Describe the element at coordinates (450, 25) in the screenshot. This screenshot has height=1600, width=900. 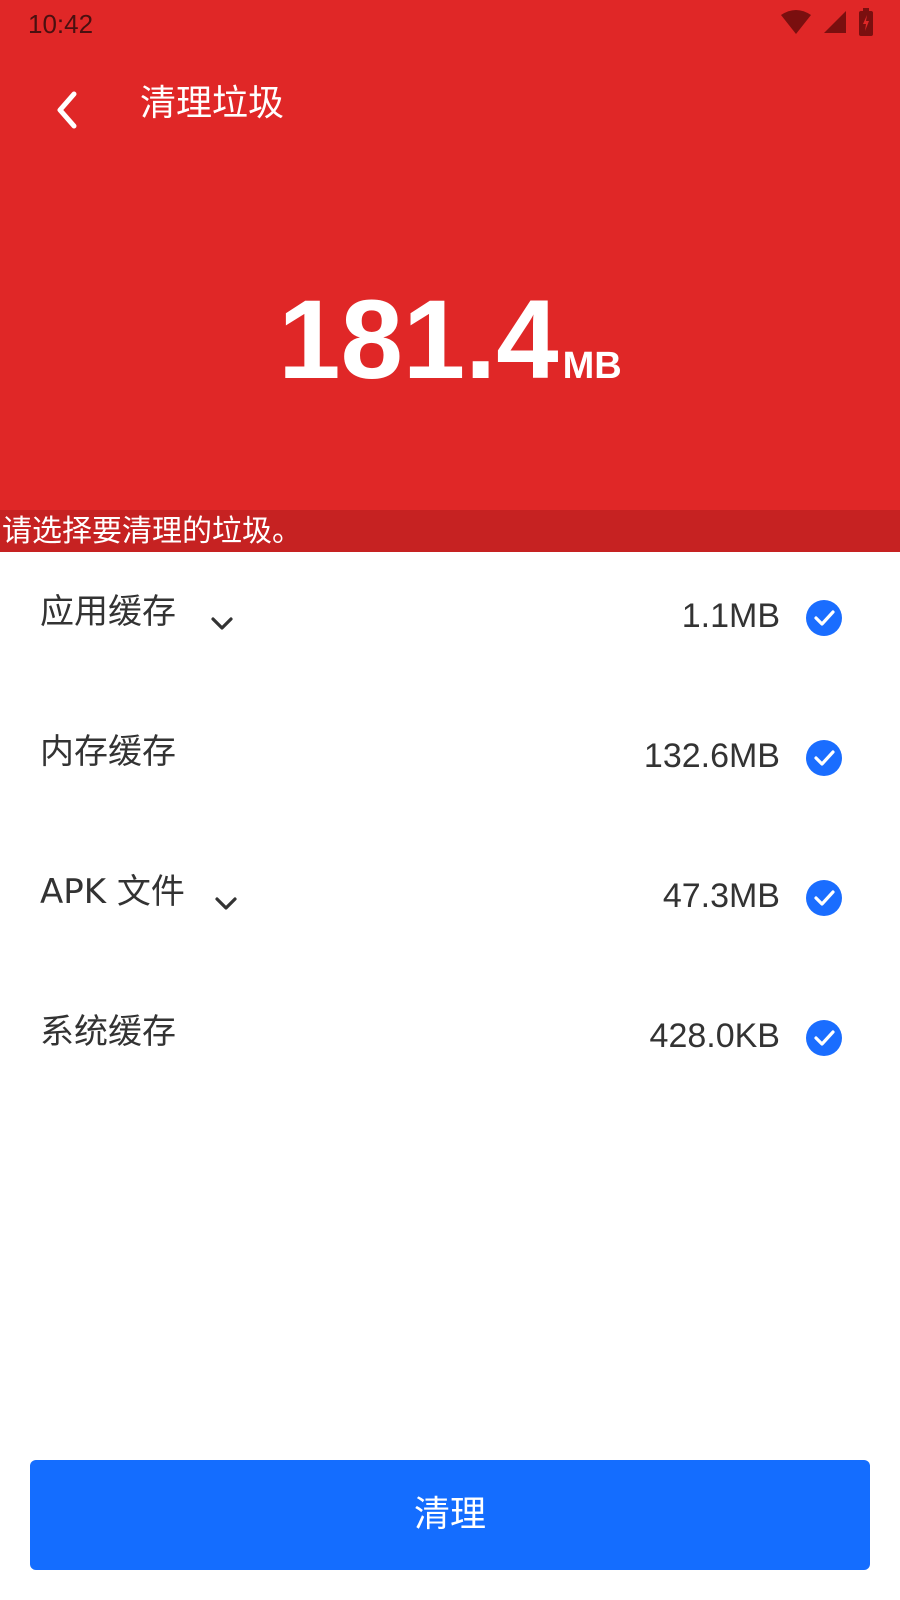
I see `status-bar: 10:42` at that location.